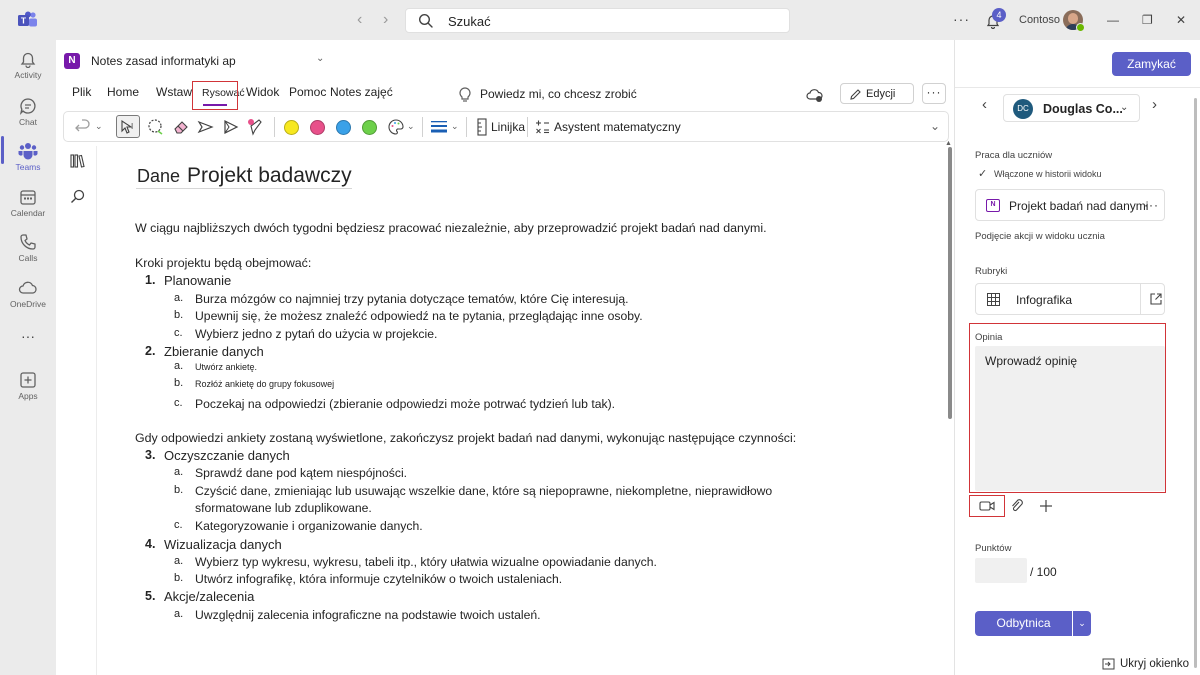  I want to click on sub-text: Sprawdź dane pod kątem niespójności., so click(301, 473).